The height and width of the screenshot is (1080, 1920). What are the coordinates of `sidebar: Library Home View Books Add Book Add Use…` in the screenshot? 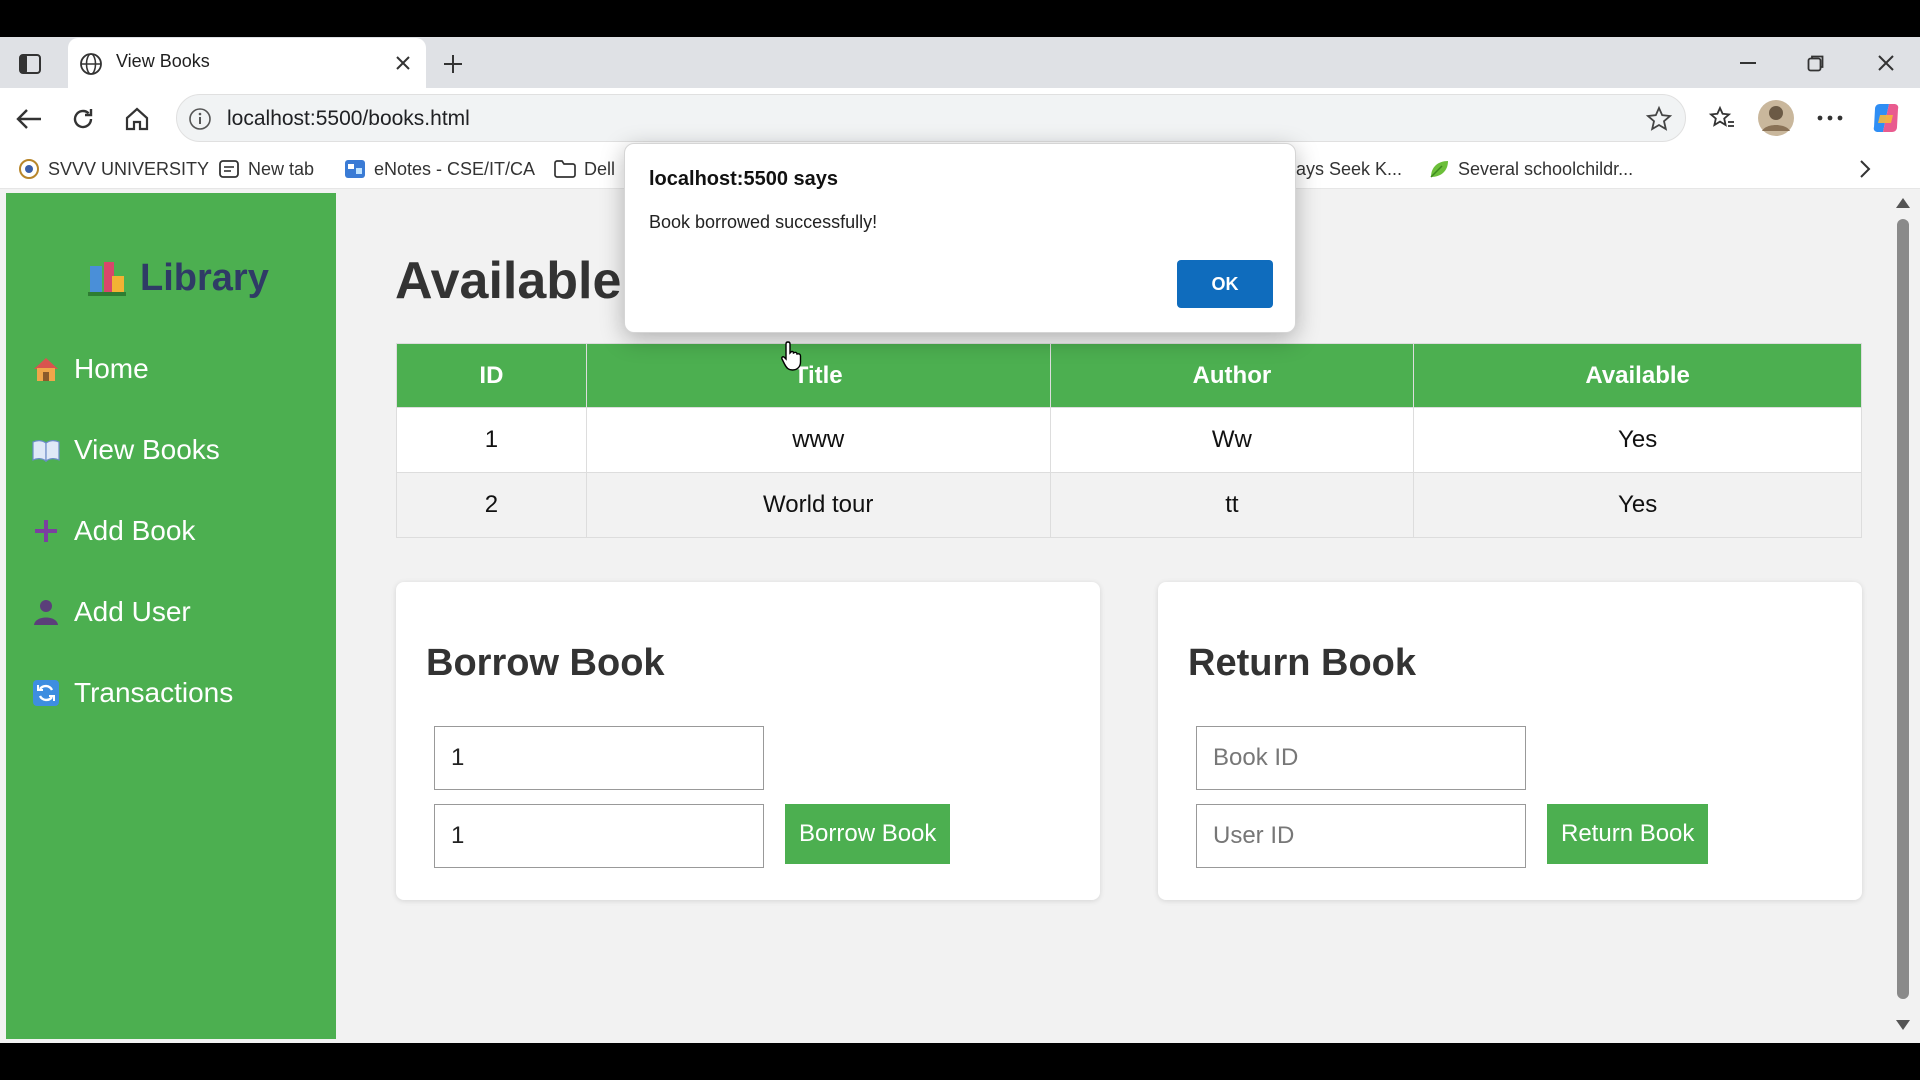 It's located at (171, 616).